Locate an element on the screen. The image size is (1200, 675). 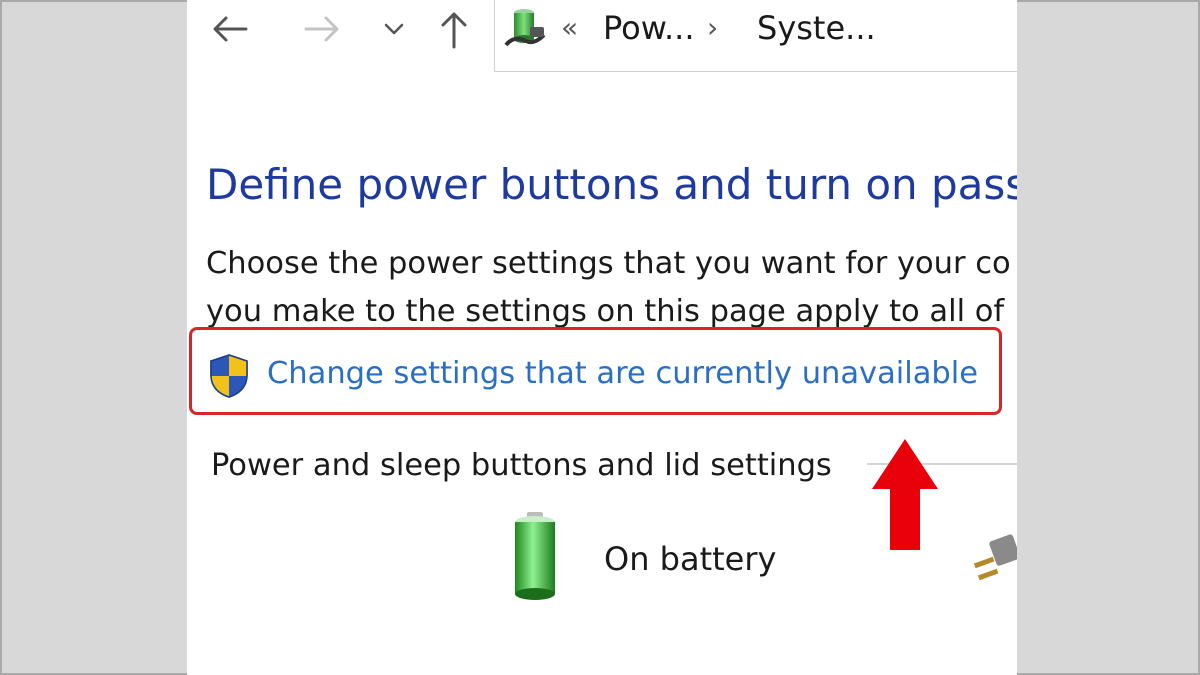
forward-button is located at coordinates (322, 29).